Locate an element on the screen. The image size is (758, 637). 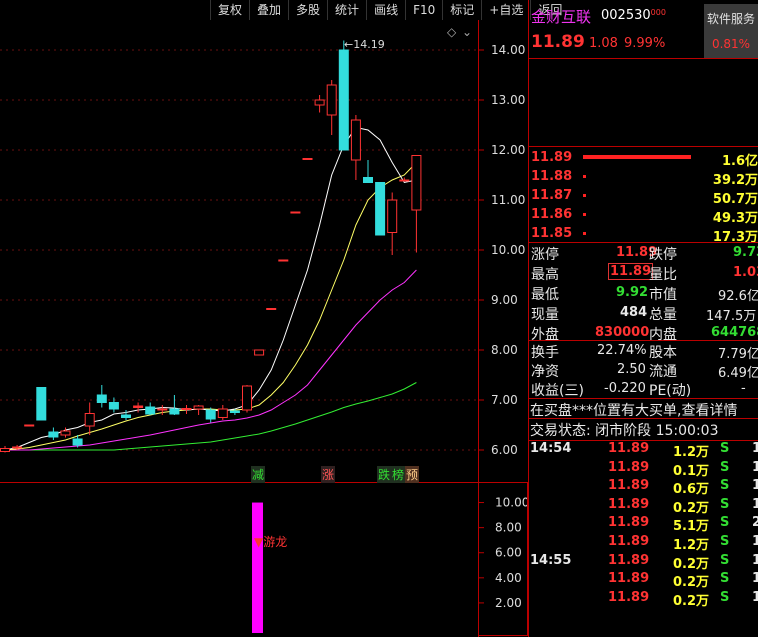
price-tick-label: 6.00 is located at coordinates (504, 450).